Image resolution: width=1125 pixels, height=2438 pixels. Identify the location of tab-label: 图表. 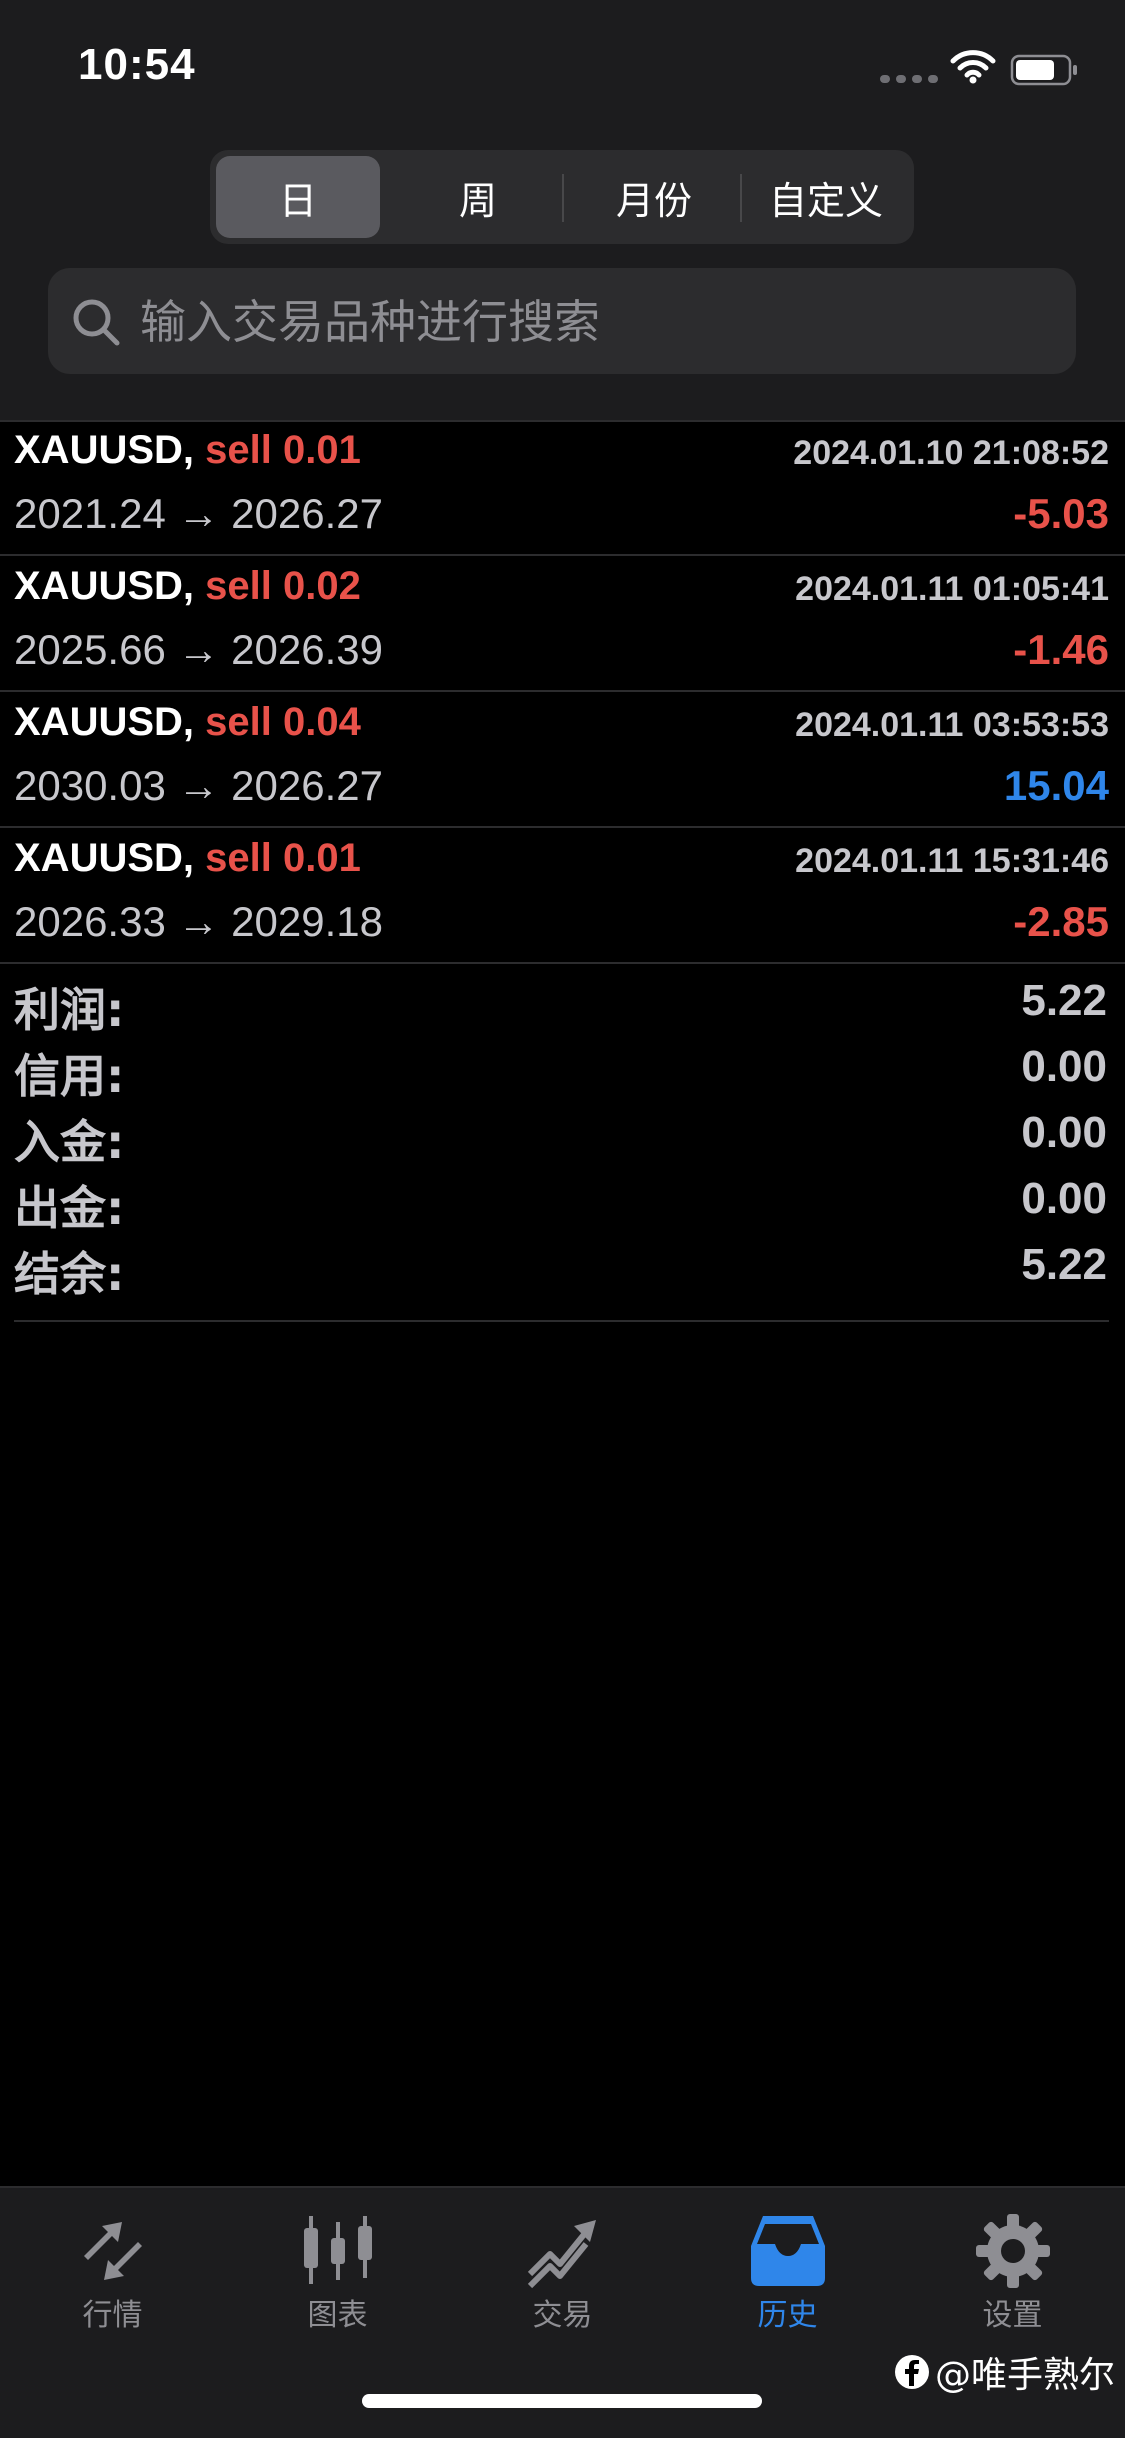
(337, 2315).